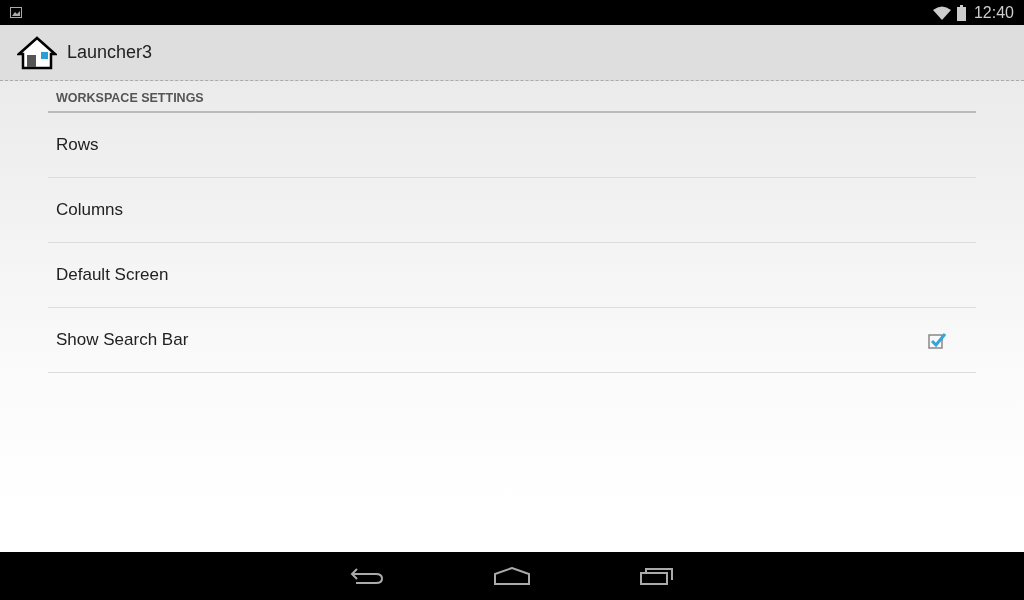 The height and width of the screenshot is (600, 1024). I want to click on settings-row: Default Screen, so click(512, 275).